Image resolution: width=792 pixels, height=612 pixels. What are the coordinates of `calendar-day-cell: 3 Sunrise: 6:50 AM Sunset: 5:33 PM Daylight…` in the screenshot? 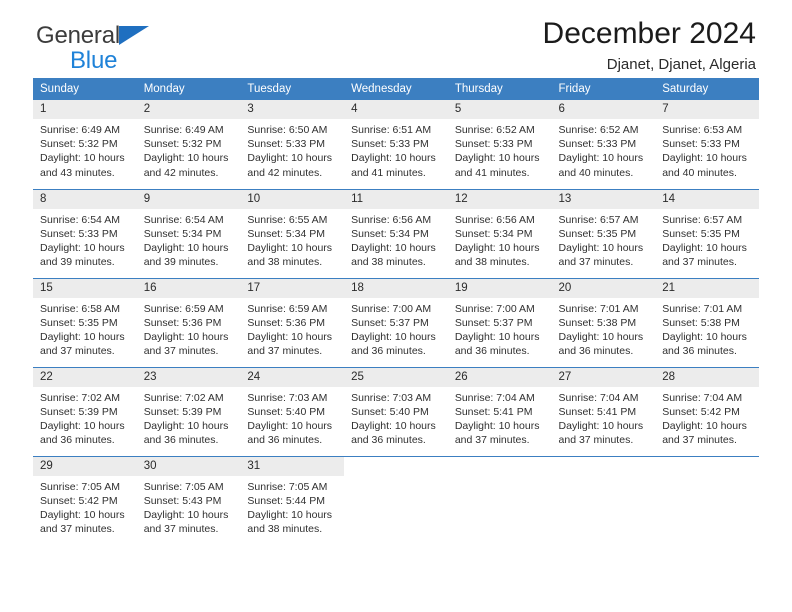 It's located at (292, 144).